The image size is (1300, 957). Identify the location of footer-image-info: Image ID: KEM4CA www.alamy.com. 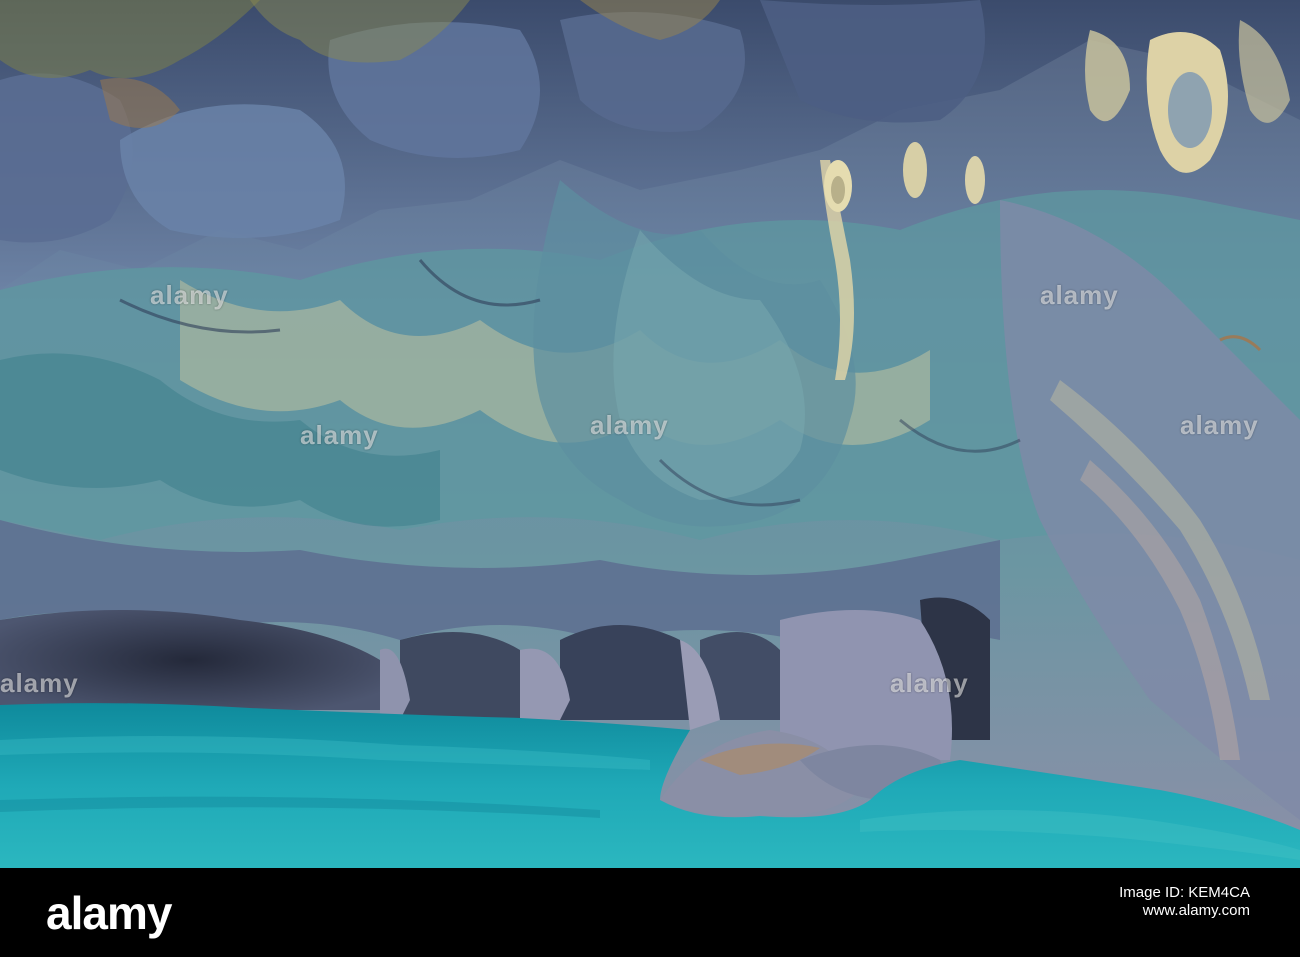
(1060, 902).